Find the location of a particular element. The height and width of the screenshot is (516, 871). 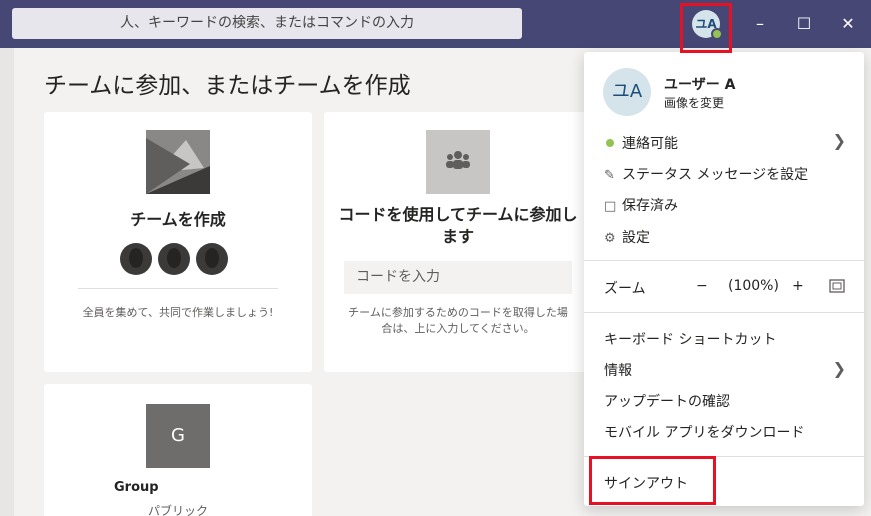

avatar-highlight-box is located at coordinates (706, 28).